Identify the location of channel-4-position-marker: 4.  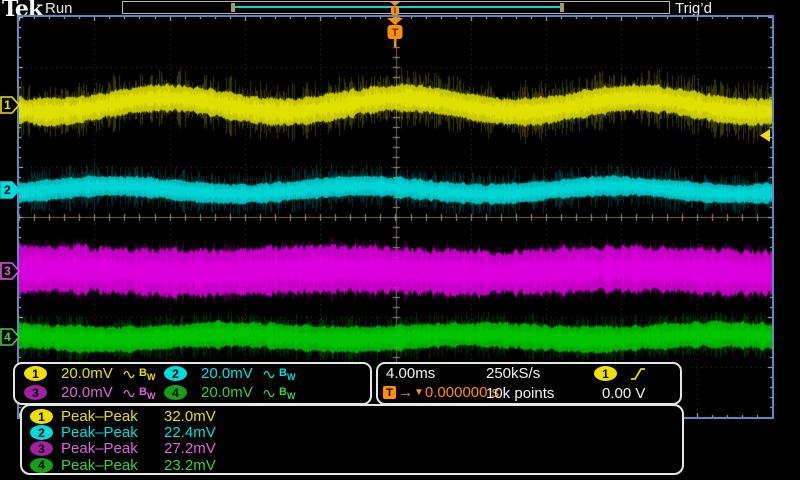
(10, 337).